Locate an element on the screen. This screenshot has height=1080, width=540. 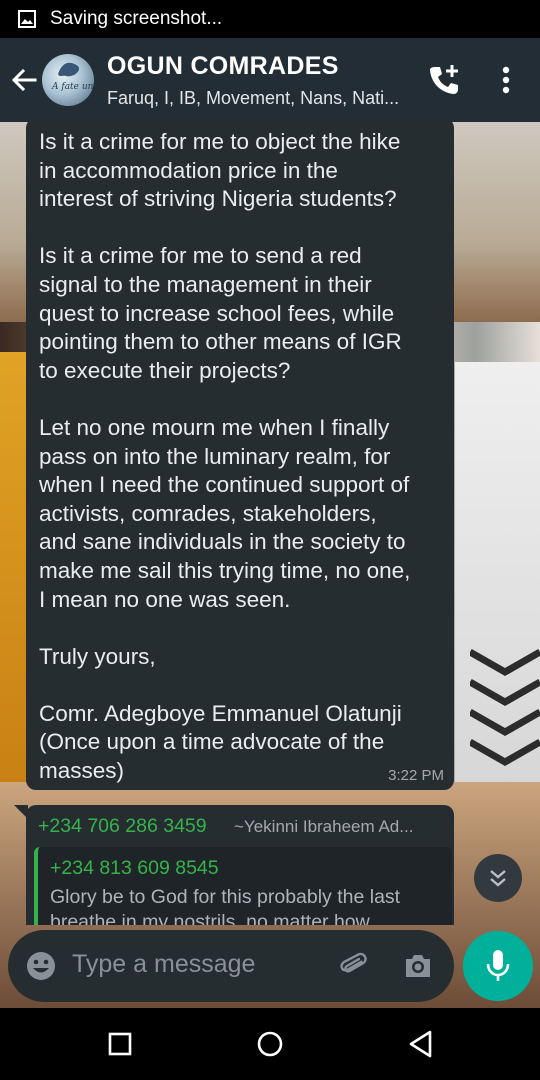
message-input-bar: Type a message is located at coordinates (231, 966).